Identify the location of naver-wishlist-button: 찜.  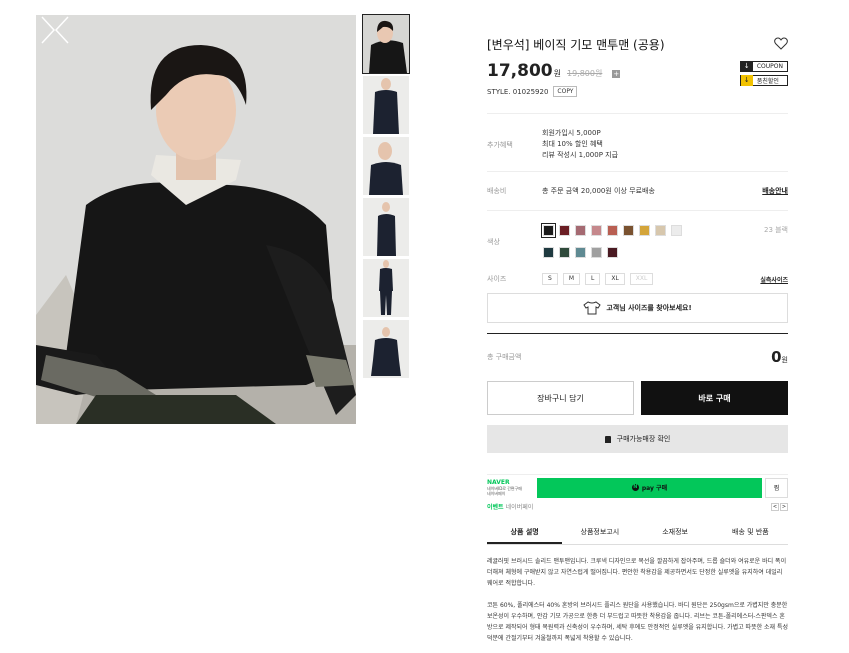
(776, 487).